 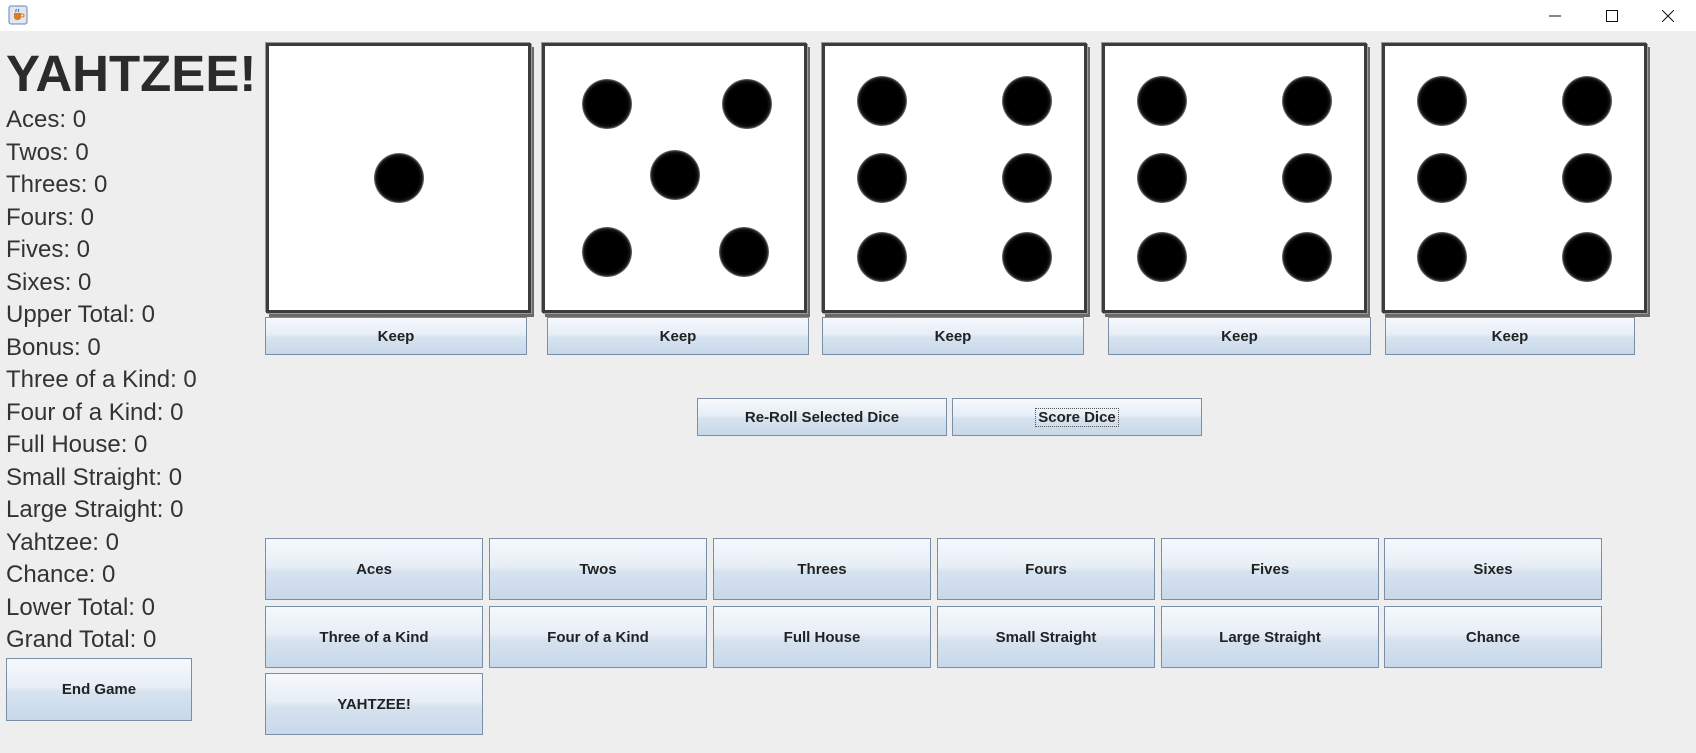 I want to click on maximize-icon, so click(x=1612, y=15).